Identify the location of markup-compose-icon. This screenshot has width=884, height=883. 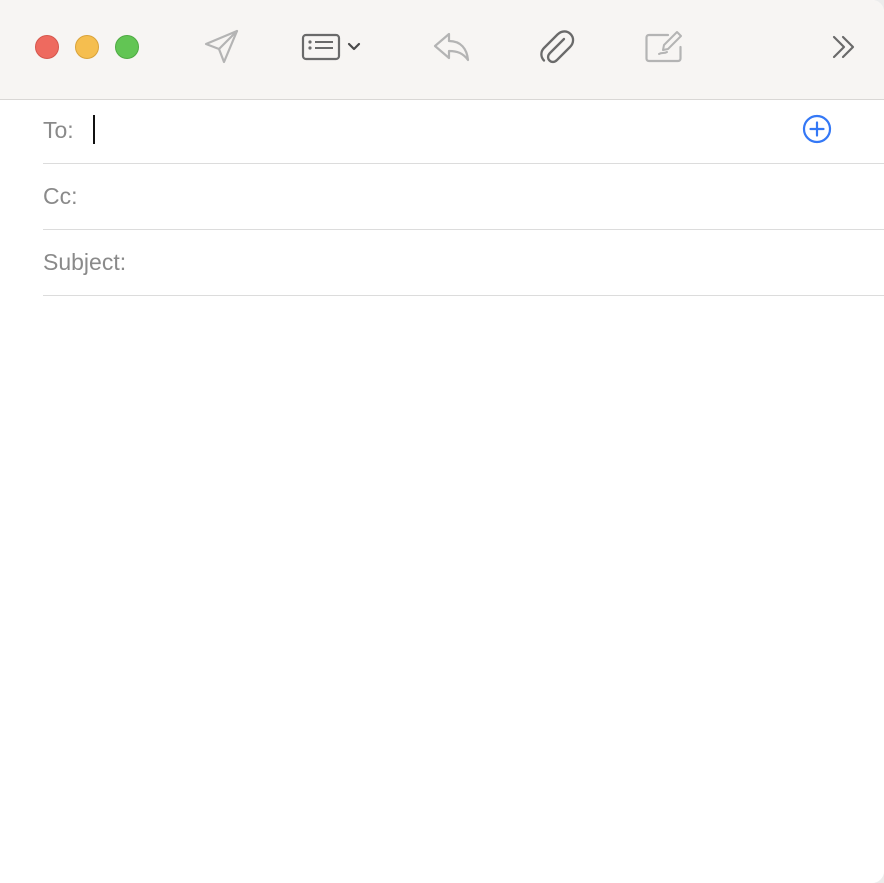
(663, 47).